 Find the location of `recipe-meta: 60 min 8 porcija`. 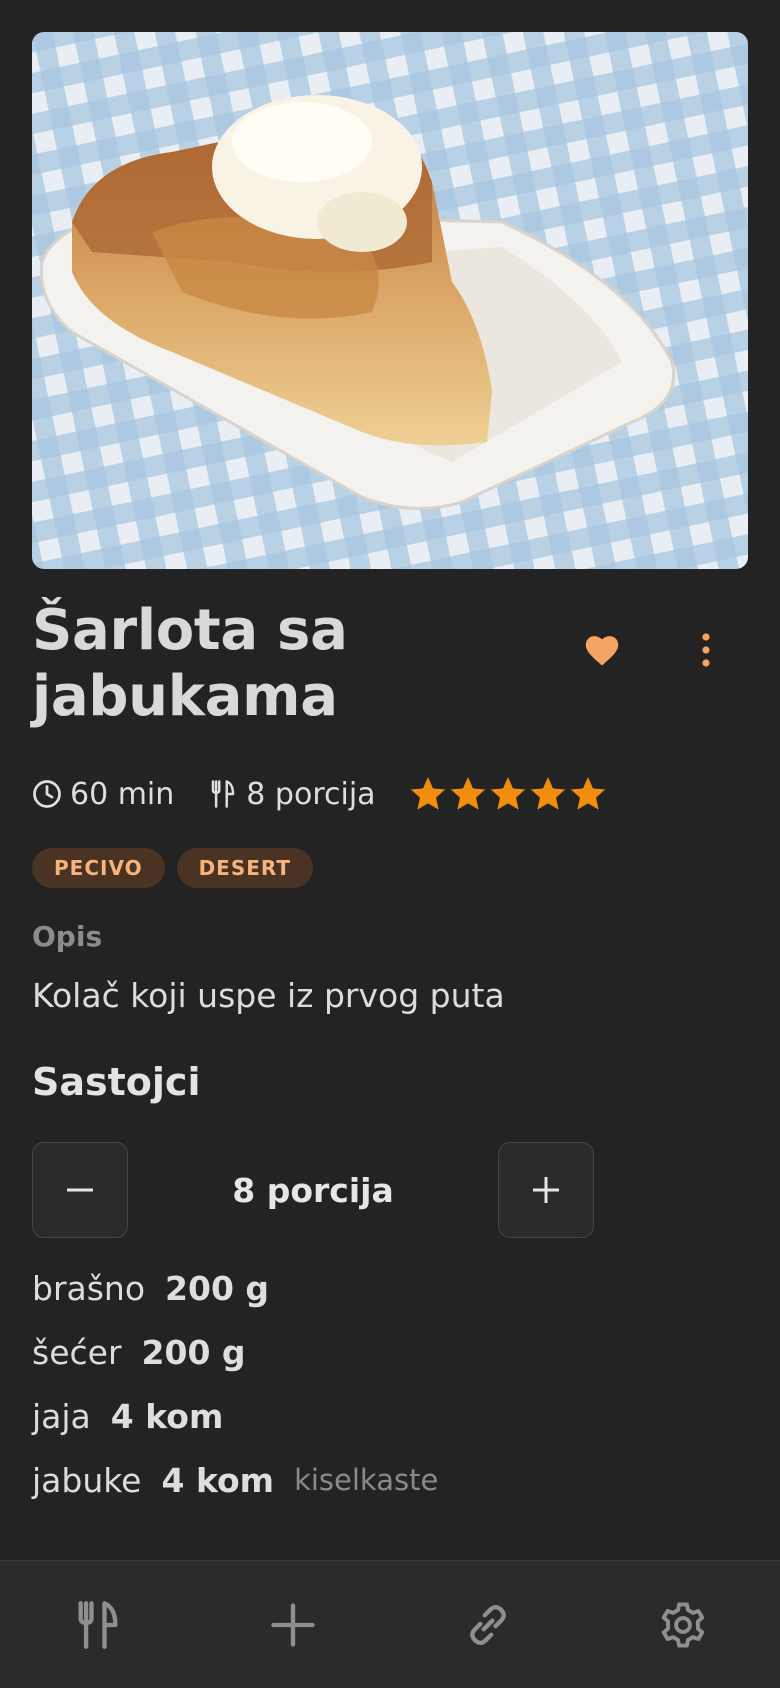

recipe-meta: 60 min 8 porcija is located at coordinates (320, 794).